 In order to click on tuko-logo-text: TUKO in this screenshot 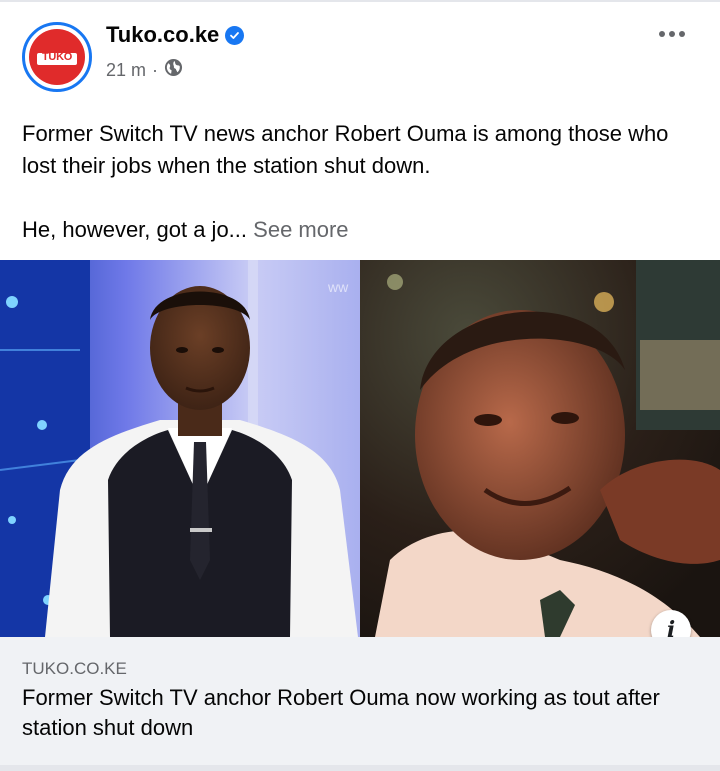, I will do `click(57, 57)`.